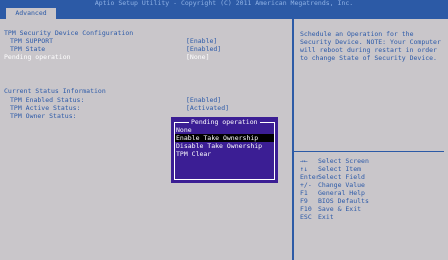  I want to click on key-name: +/-, so click(306, 185).